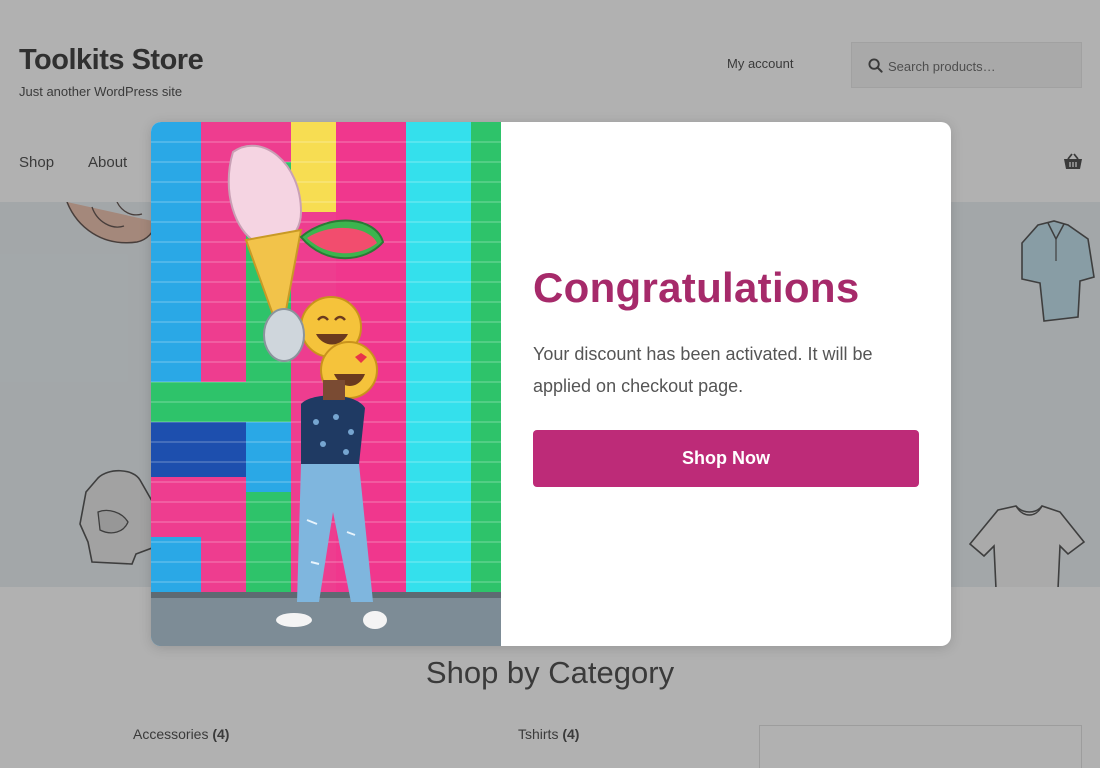  Describe the element at coordinates (696, 287) in the screenshot. I see `popup-title: Congratulations` at that location.